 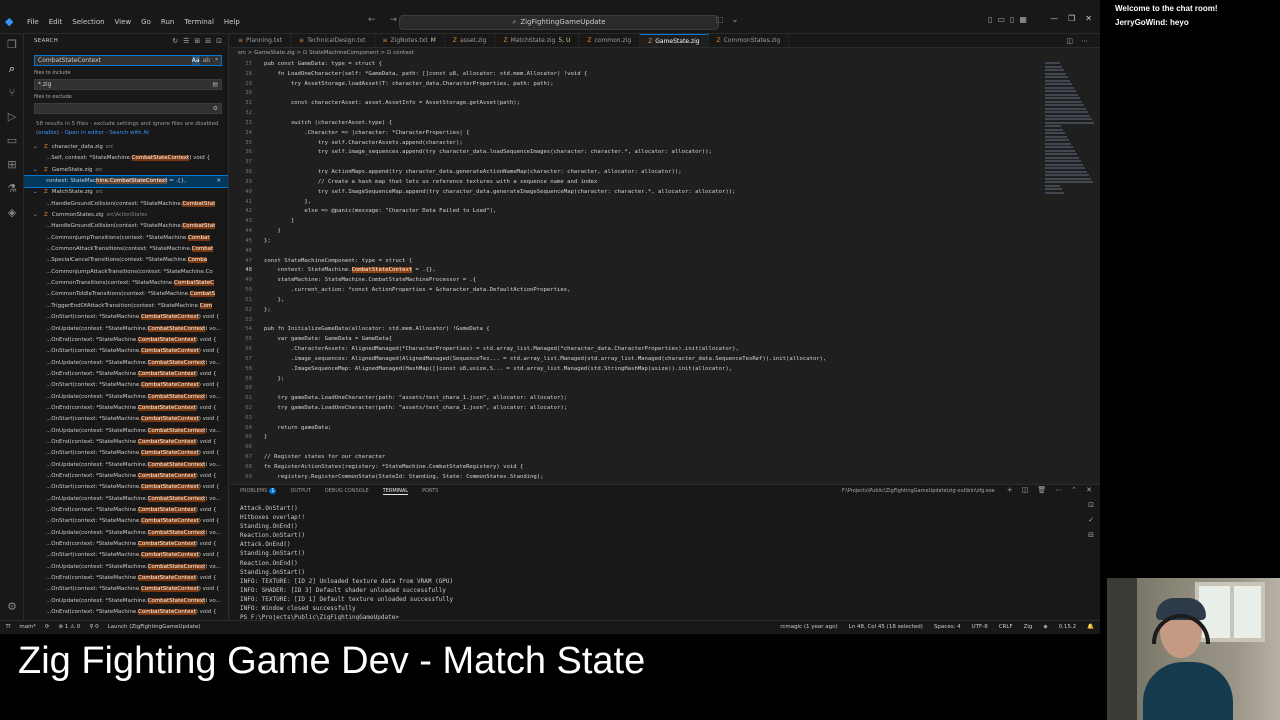 What do you see at coordinates (470, 40) in the screenshot?
I see `editor-tab: Zasset.zig` at bounding box center [470, 40].